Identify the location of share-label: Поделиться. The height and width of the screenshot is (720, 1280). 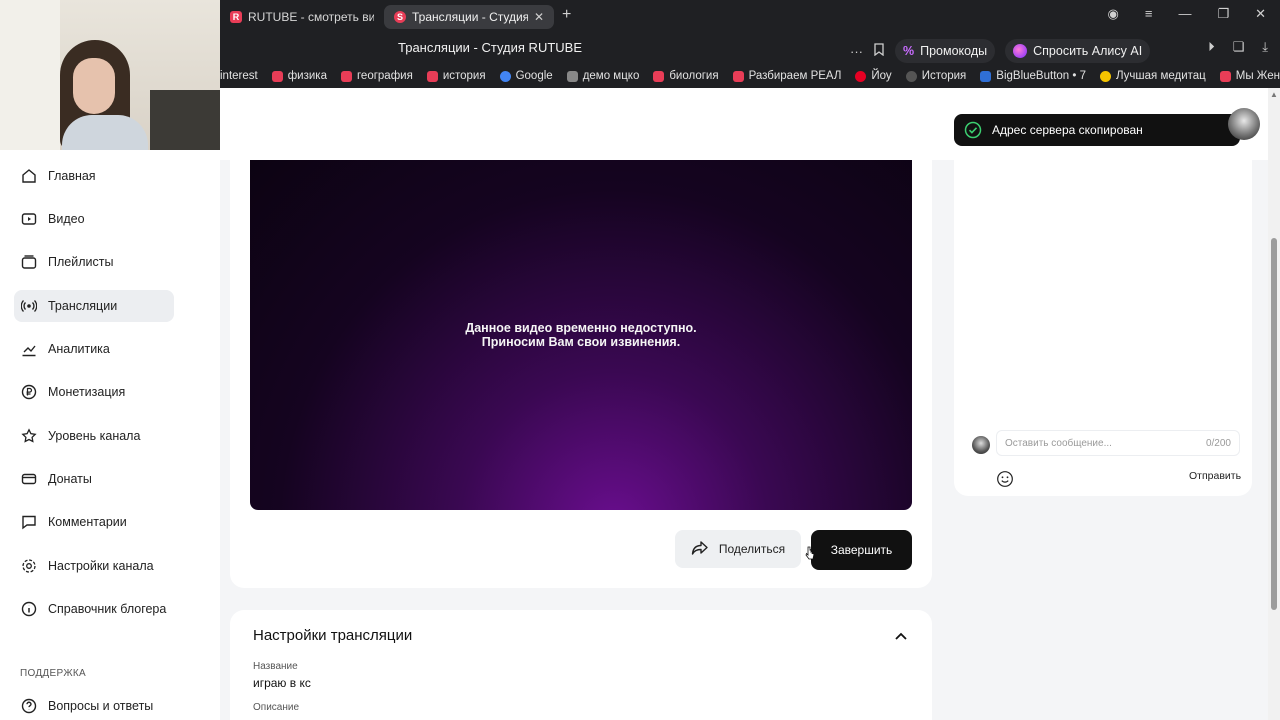
(752, 549).